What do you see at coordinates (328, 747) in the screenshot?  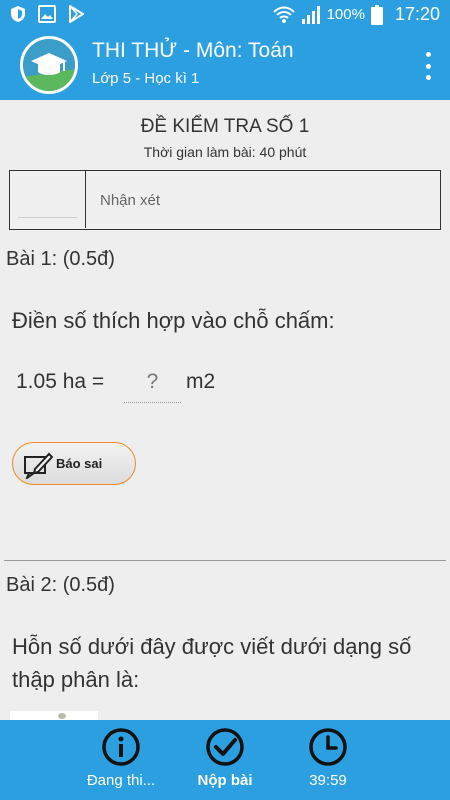 I see `clock-icon` at bounding box center [328, 747].